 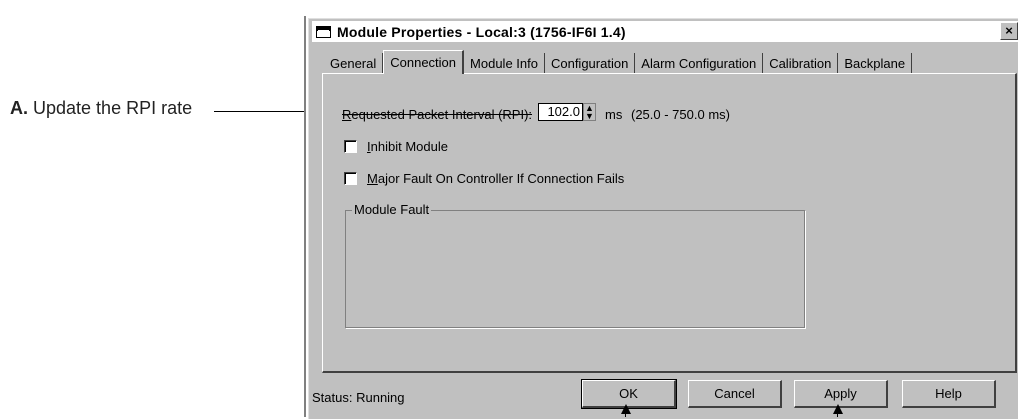 What do you see at coordinates (614, 114) in the screenshot?
I see `rpi-unit: ms` at bounding box center [614, 114].